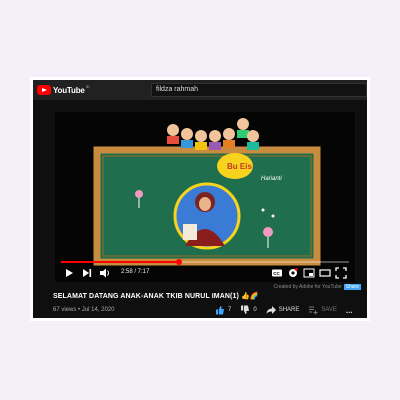 The height and width of the screenshot is (400, 400). Describe the element at coordinates (352, 287) in the screenshot. I see `credit-share-link: Share` at that location.